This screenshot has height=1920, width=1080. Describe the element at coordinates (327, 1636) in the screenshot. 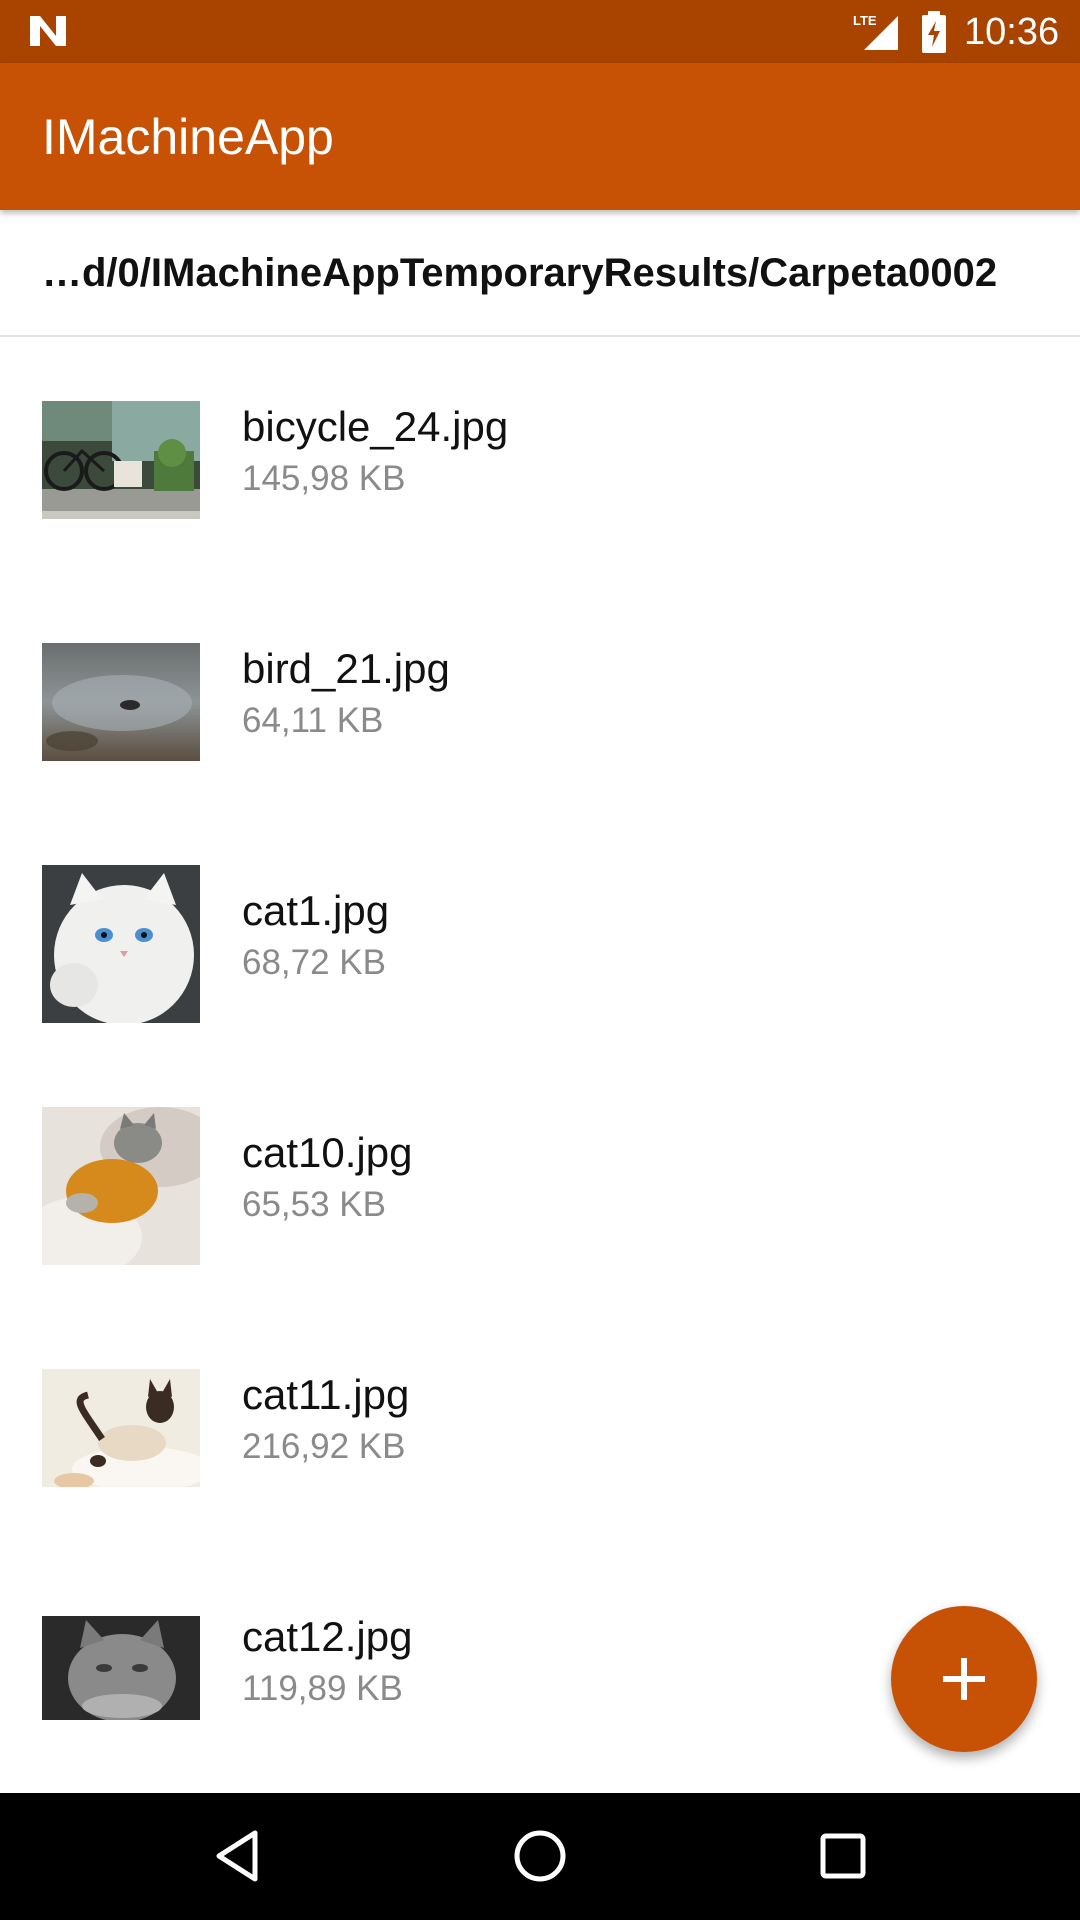

I see `file-name: cat12.jpg` at that location.